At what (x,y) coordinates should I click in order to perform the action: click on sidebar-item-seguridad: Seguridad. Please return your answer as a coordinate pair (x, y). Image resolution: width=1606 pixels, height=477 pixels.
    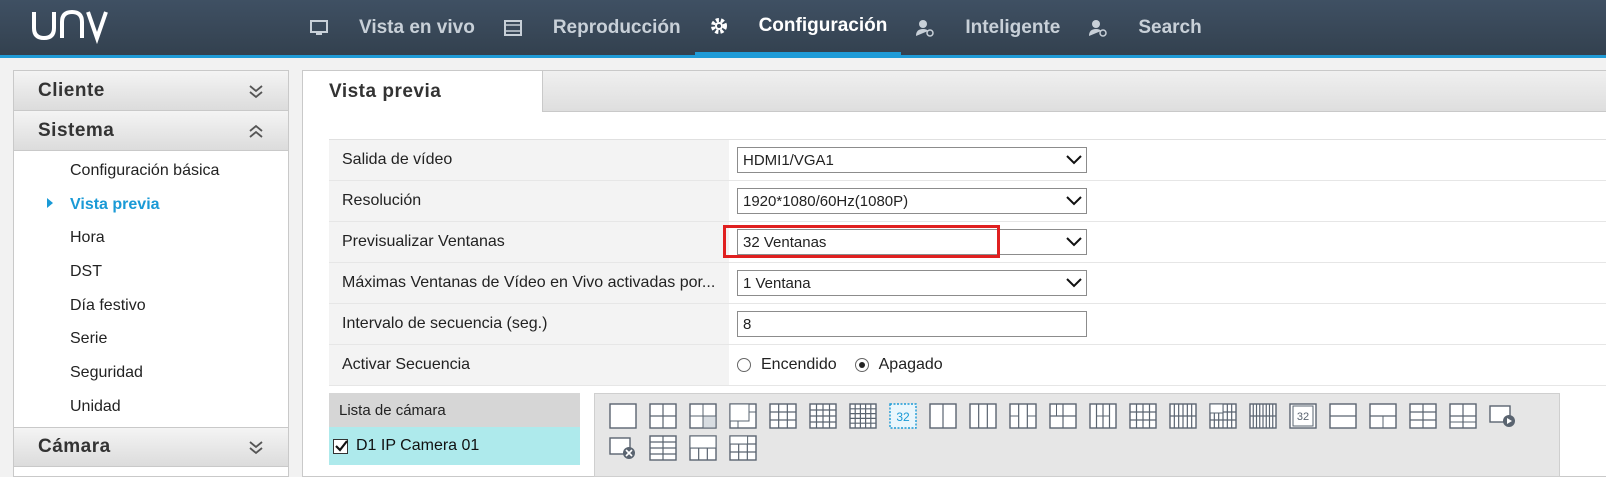
    Looking at the image, I should click on (151, 373).